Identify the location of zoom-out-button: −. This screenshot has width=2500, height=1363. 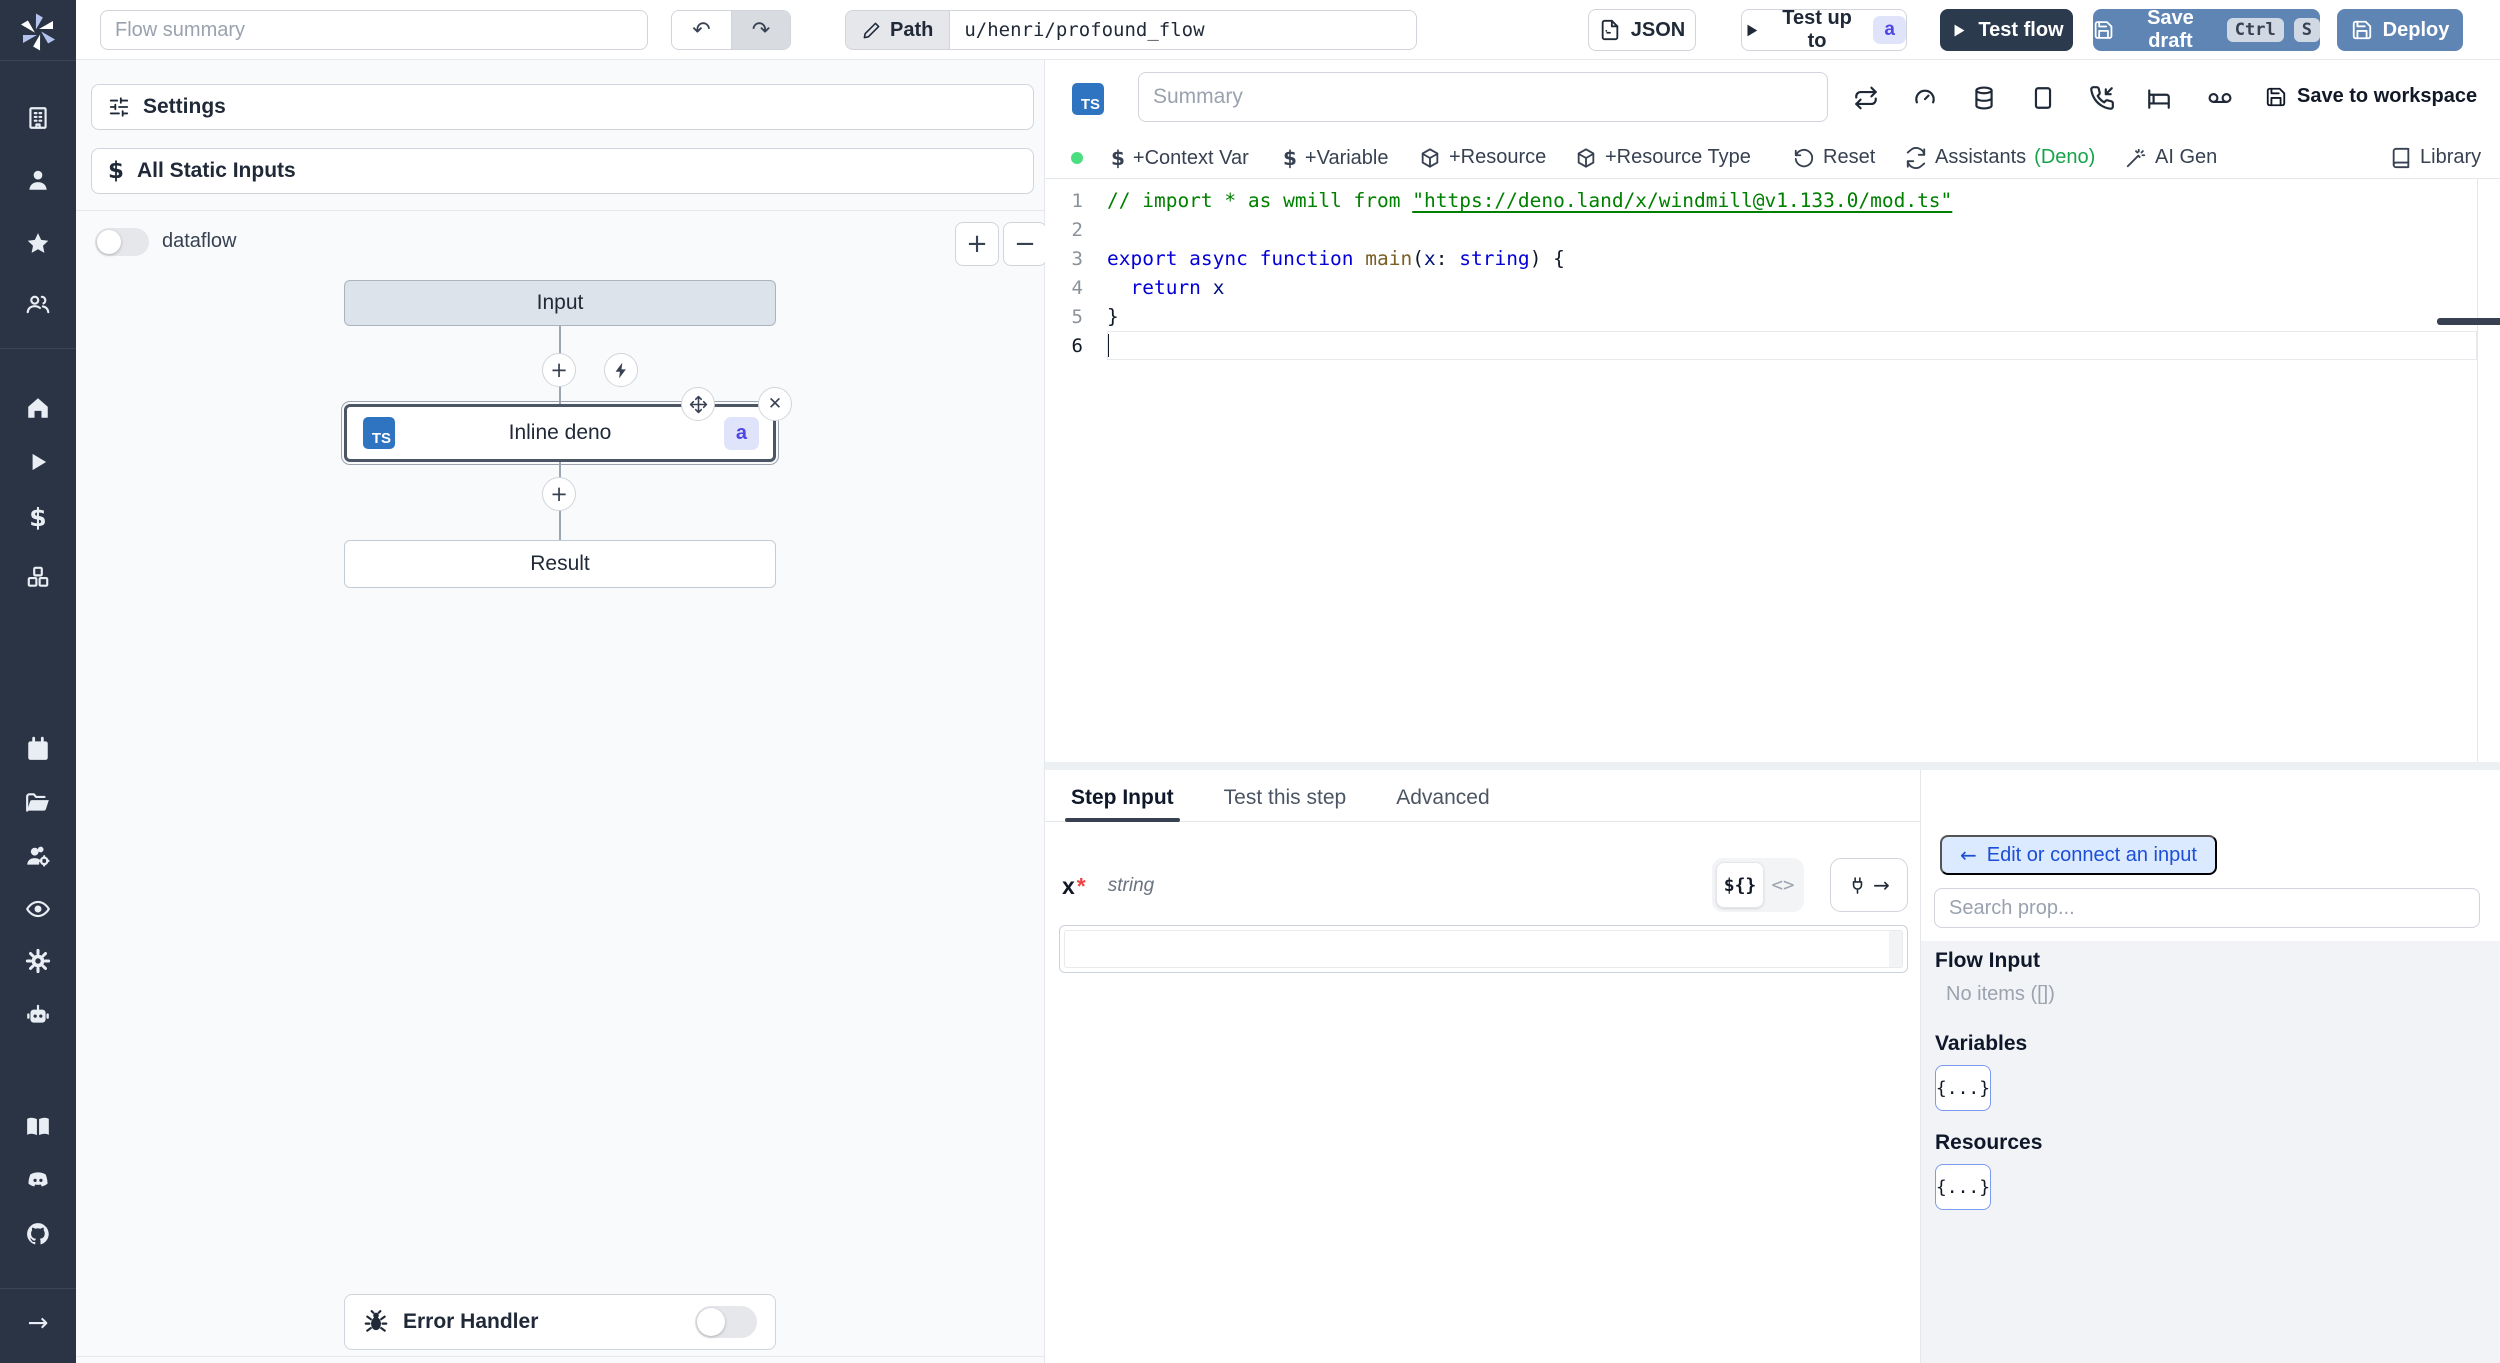
(1025, 244).